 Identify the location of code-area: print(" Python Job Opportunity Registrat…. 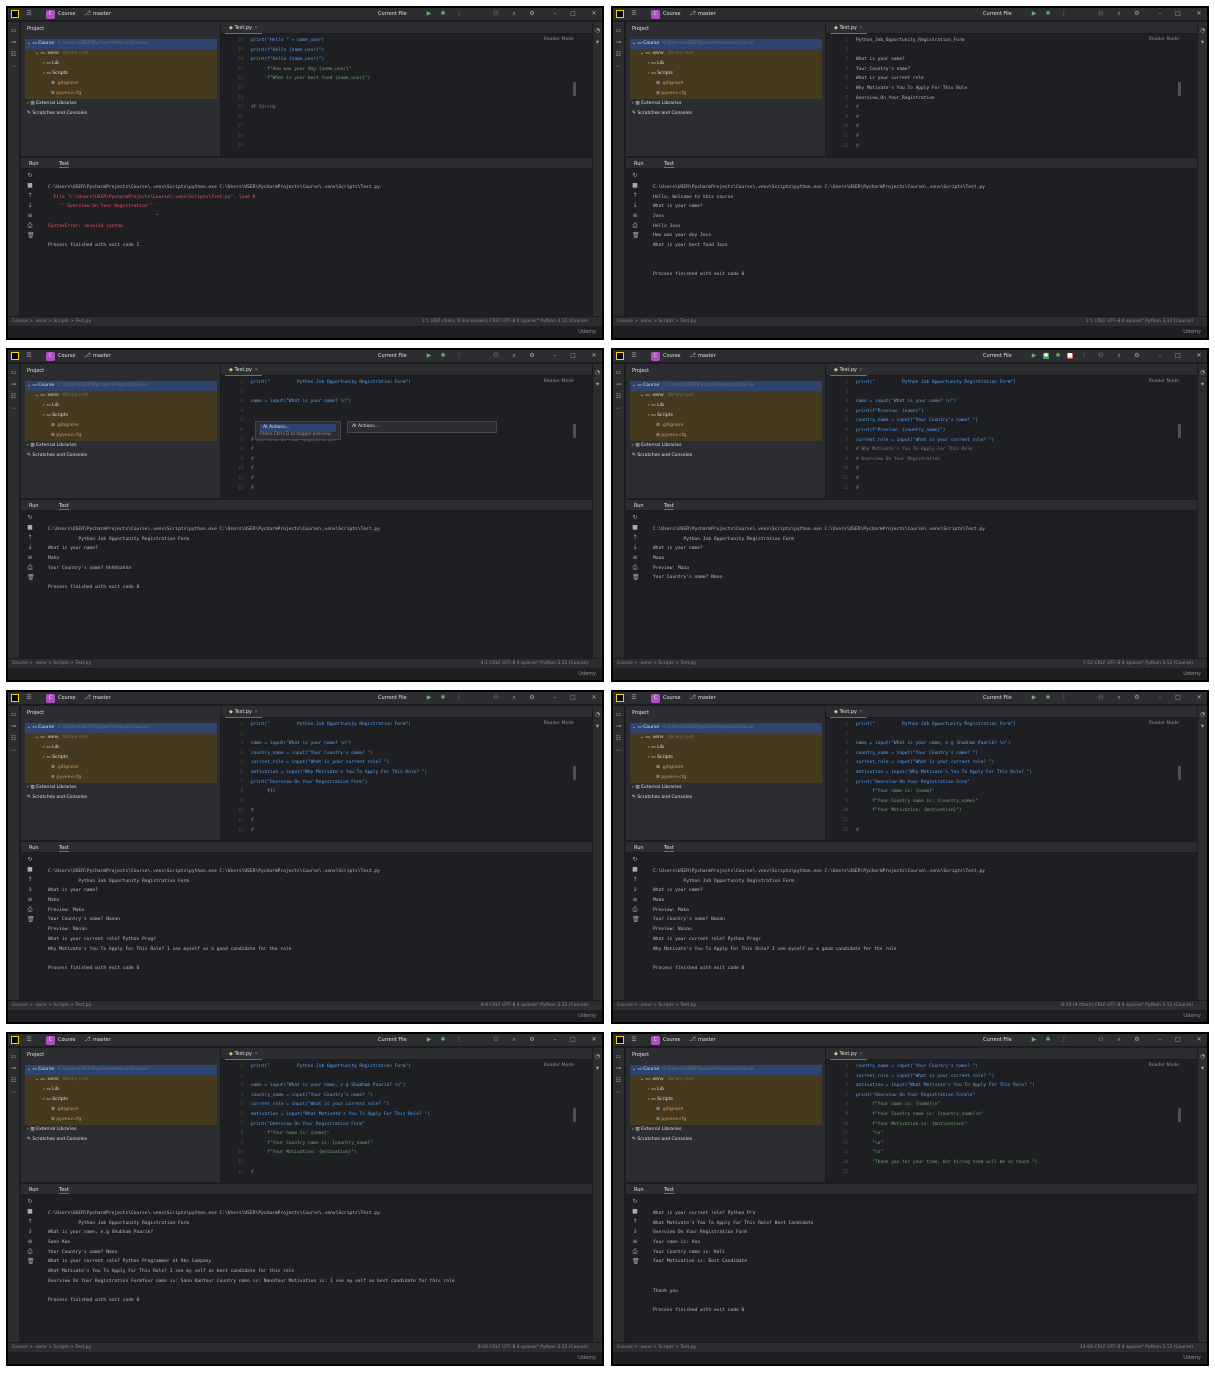
(409, 1119).